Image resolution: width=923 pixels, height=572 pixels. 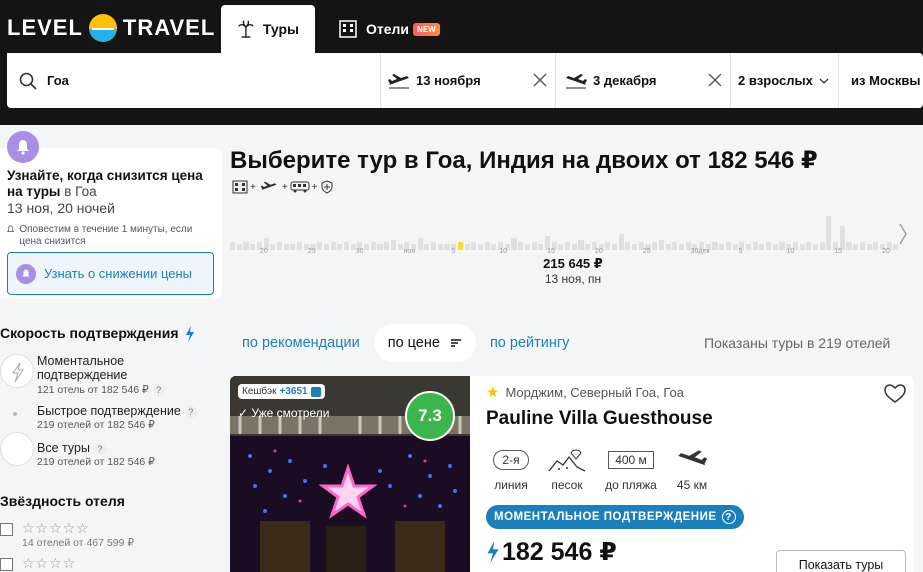 I want to click on sand-shell-icon, so click(x=567, y=460).